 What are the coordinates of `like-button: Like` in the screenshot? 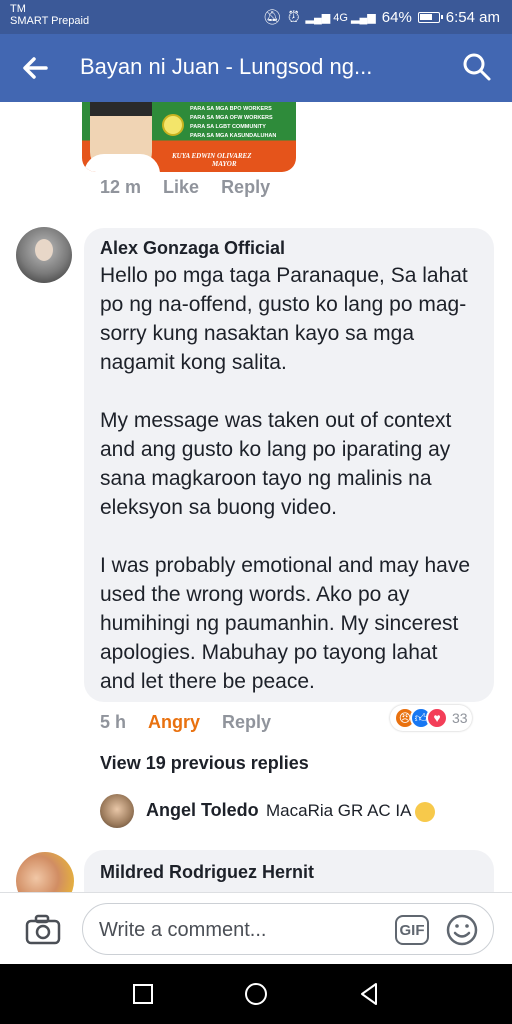 It's located at (181, 187).